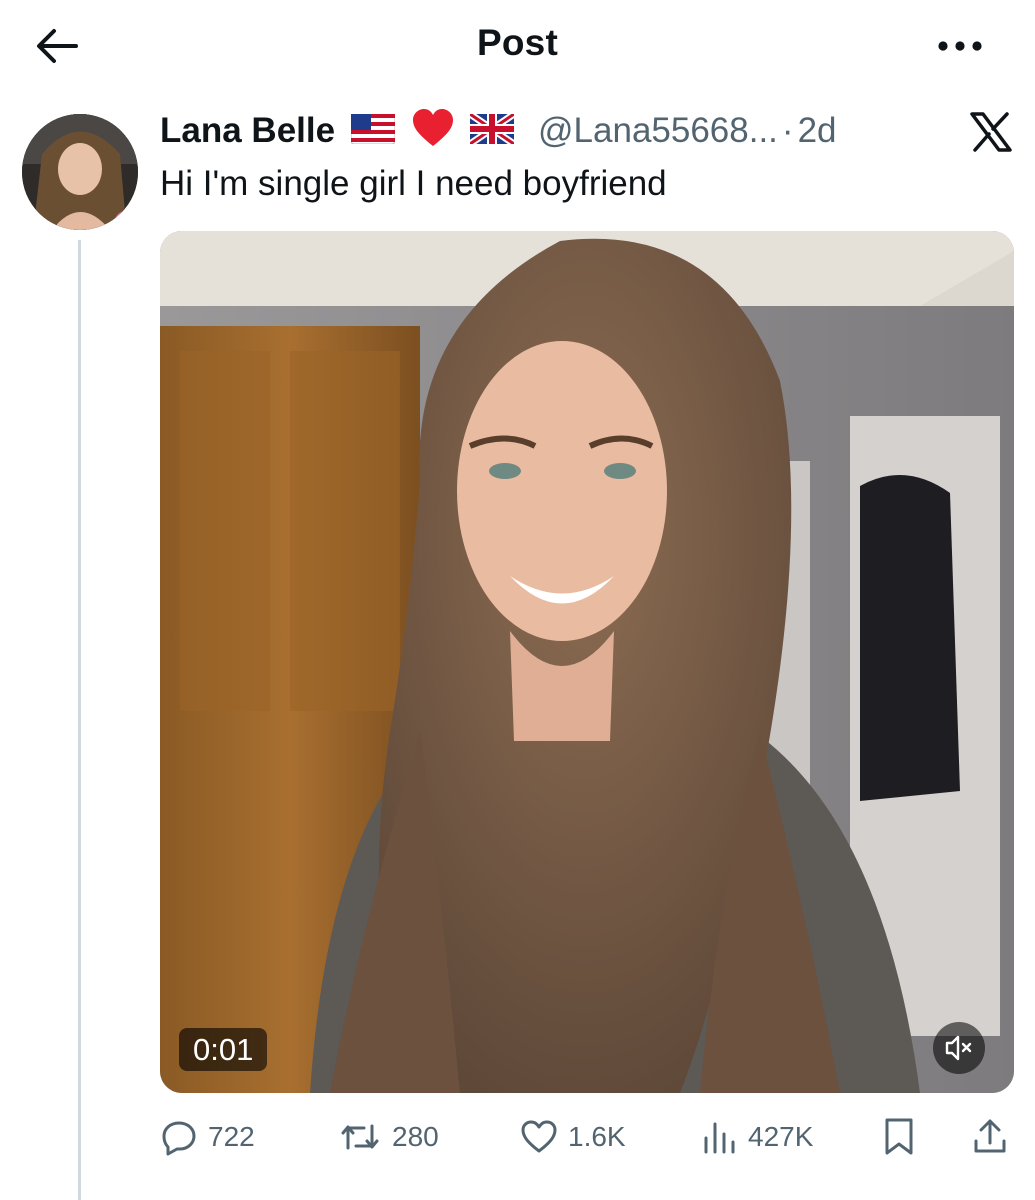  I want to click on avatar, so click(80, 172).